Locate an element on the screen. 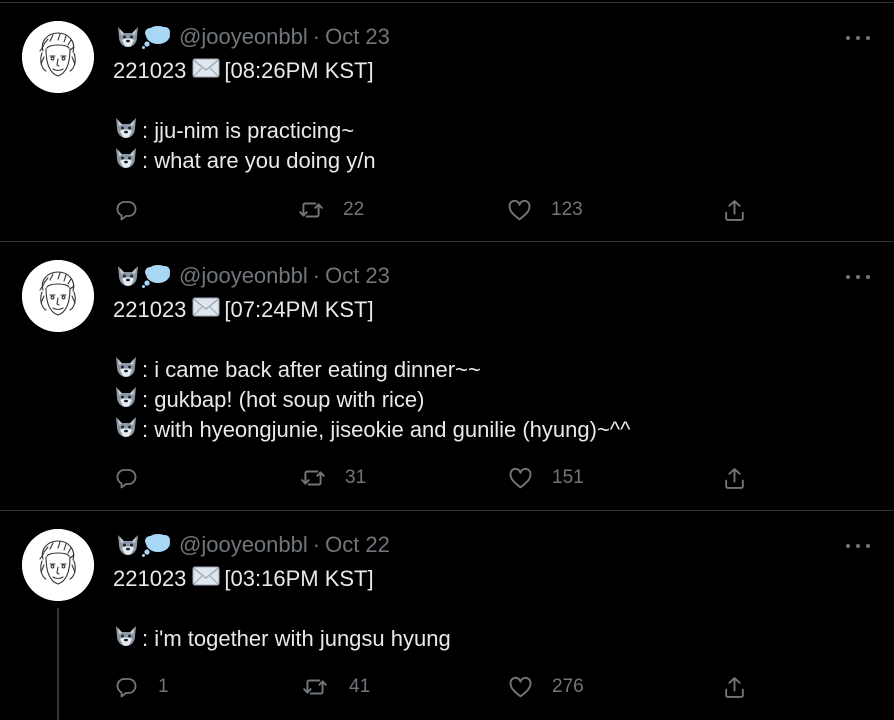 The height and width of the screenshot is (720, 894). reply-count: 1 is located at coordinates (163, 686).